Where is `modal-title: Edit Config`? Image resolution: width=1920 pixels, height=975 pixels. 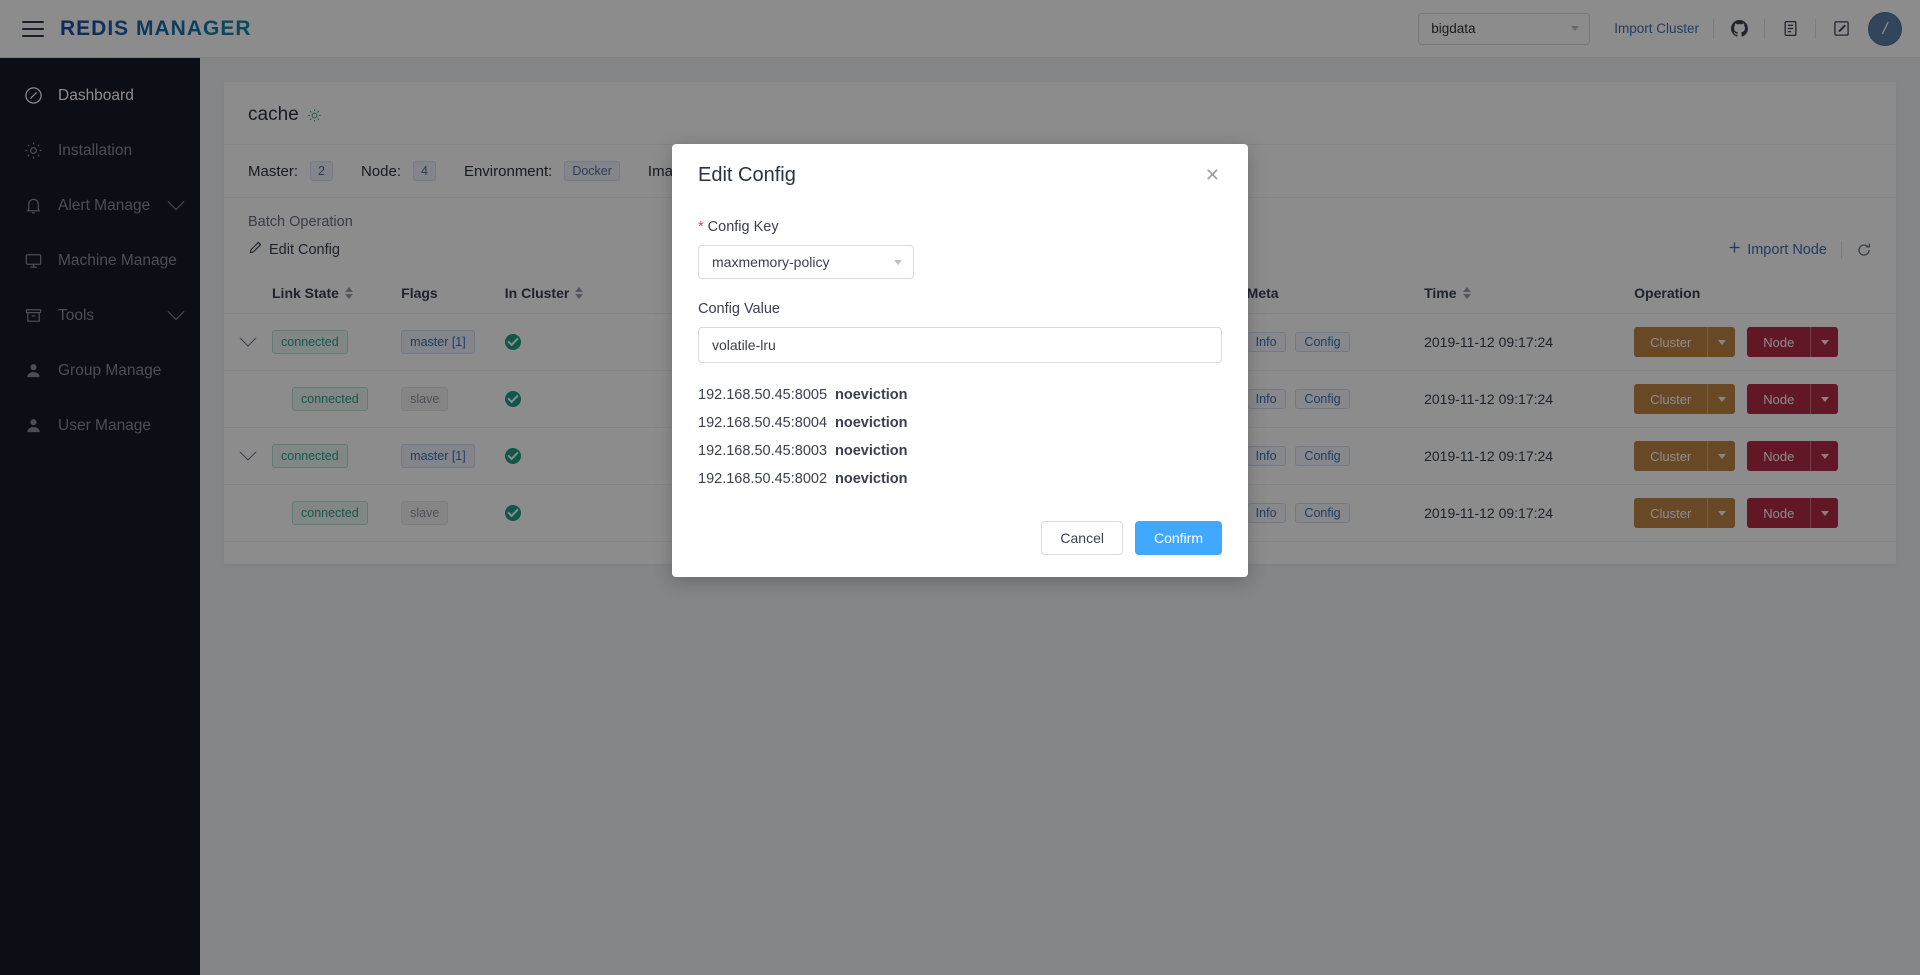
modal-title: Edit Config is located at coordinates (747, 175).